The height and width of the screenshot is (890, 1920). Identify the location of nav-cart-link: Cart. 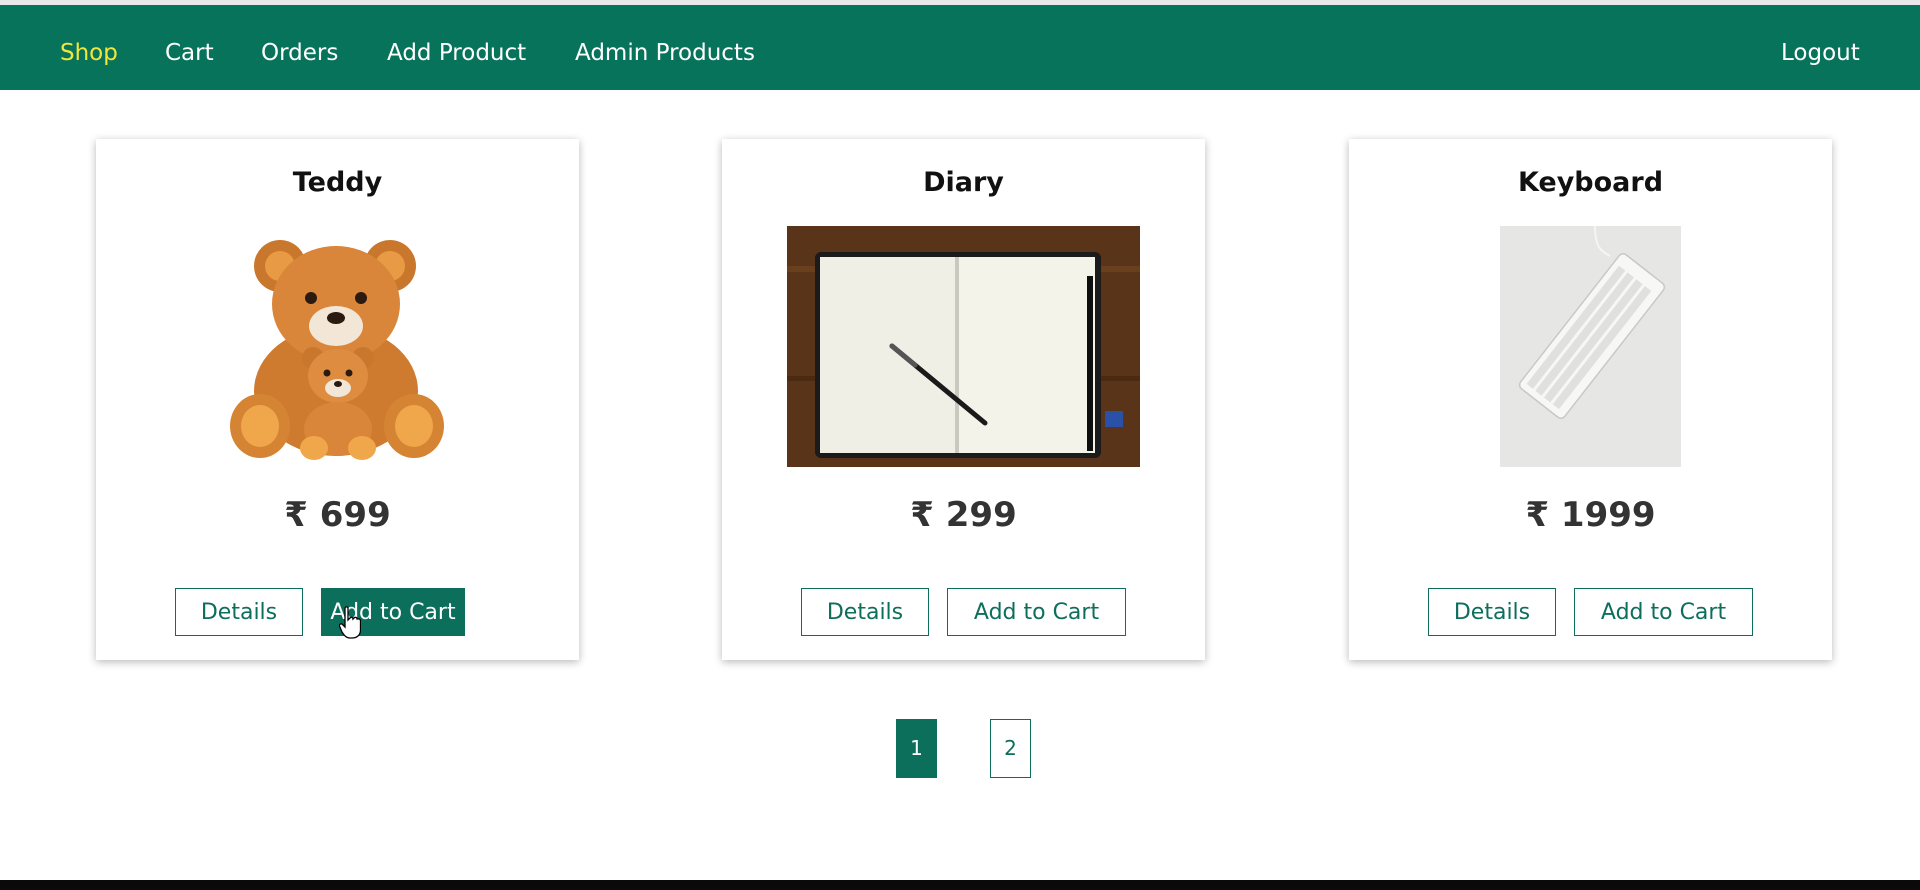
(189, 53).